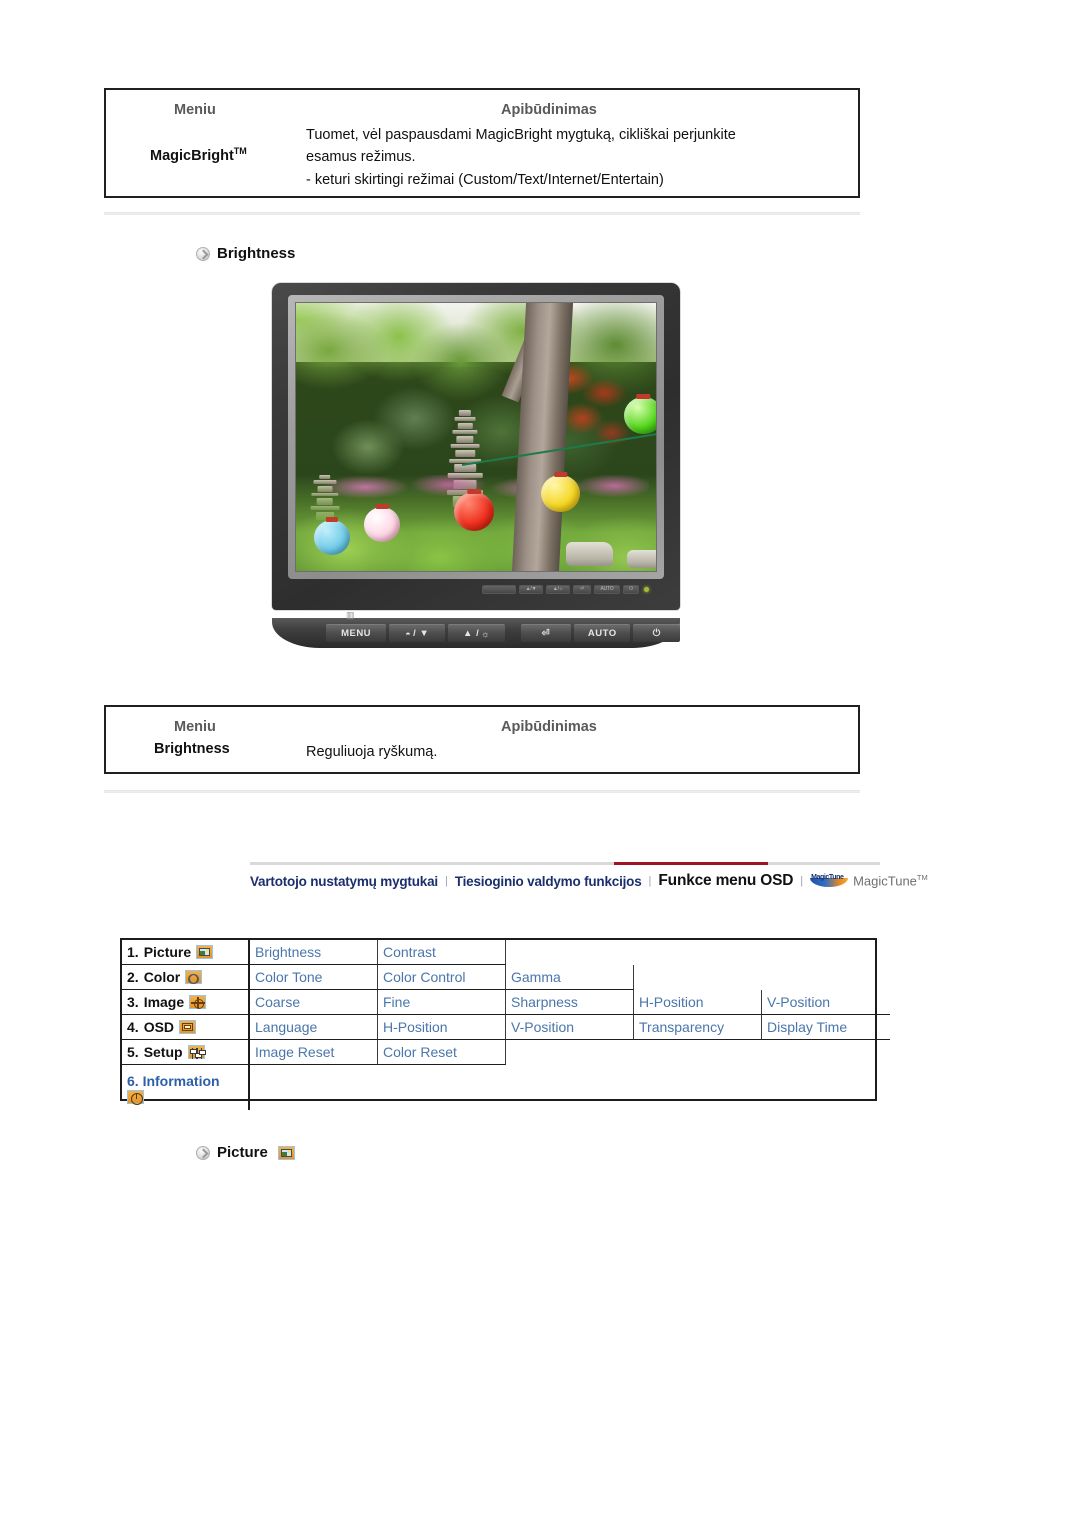  I want to click on nav-active-indicator, so click(691, 863).